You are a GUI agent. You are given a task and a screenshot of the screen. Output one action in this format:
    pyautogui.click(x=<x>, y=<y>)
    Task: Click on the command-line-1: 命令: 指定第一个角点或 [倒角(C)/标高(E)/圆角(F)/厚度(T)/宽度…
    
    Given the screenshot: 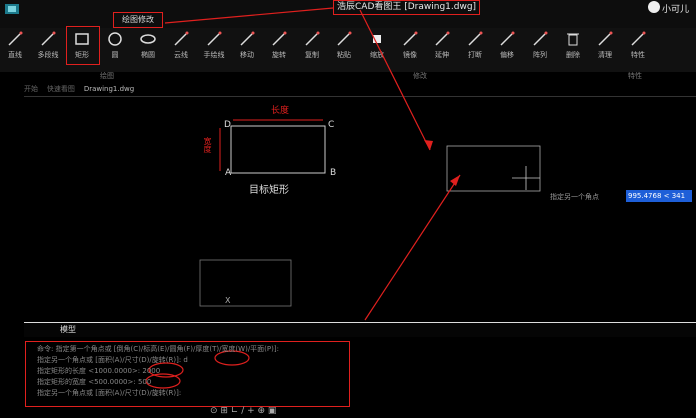 What is the action you would take?
    pyautogui.click(x=158, y=349)
    